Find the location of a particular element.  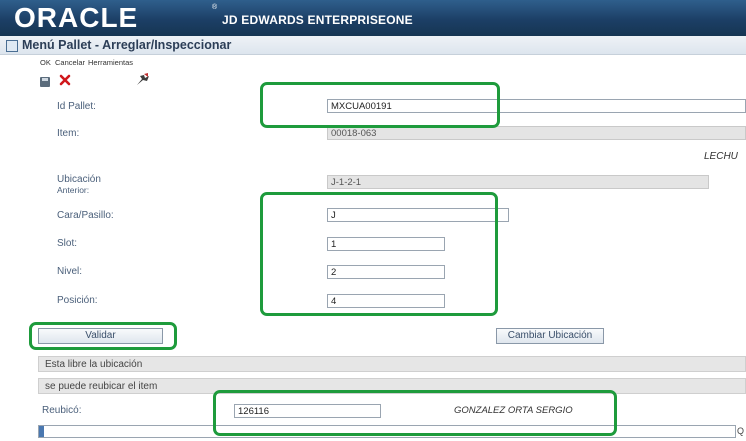

pallet-id-label: Id Pallet: is located at coordinates (76, 106).